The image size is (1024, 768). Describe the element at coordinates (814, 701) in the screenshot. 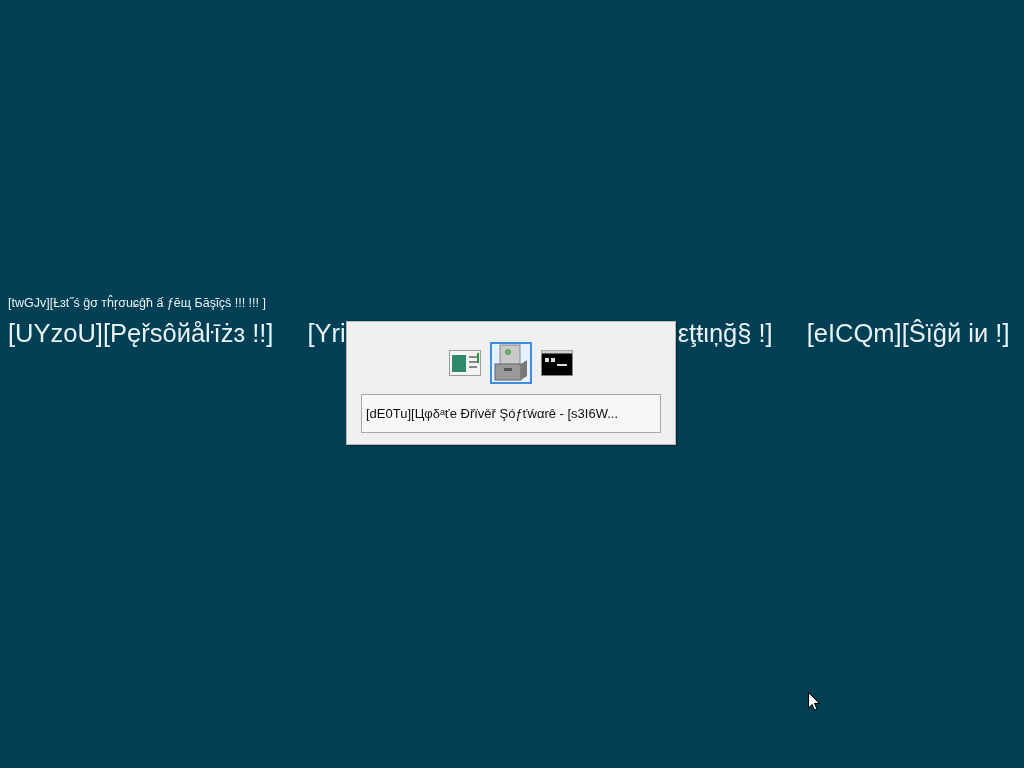

I see `mouse-pointer-icon` at that location.